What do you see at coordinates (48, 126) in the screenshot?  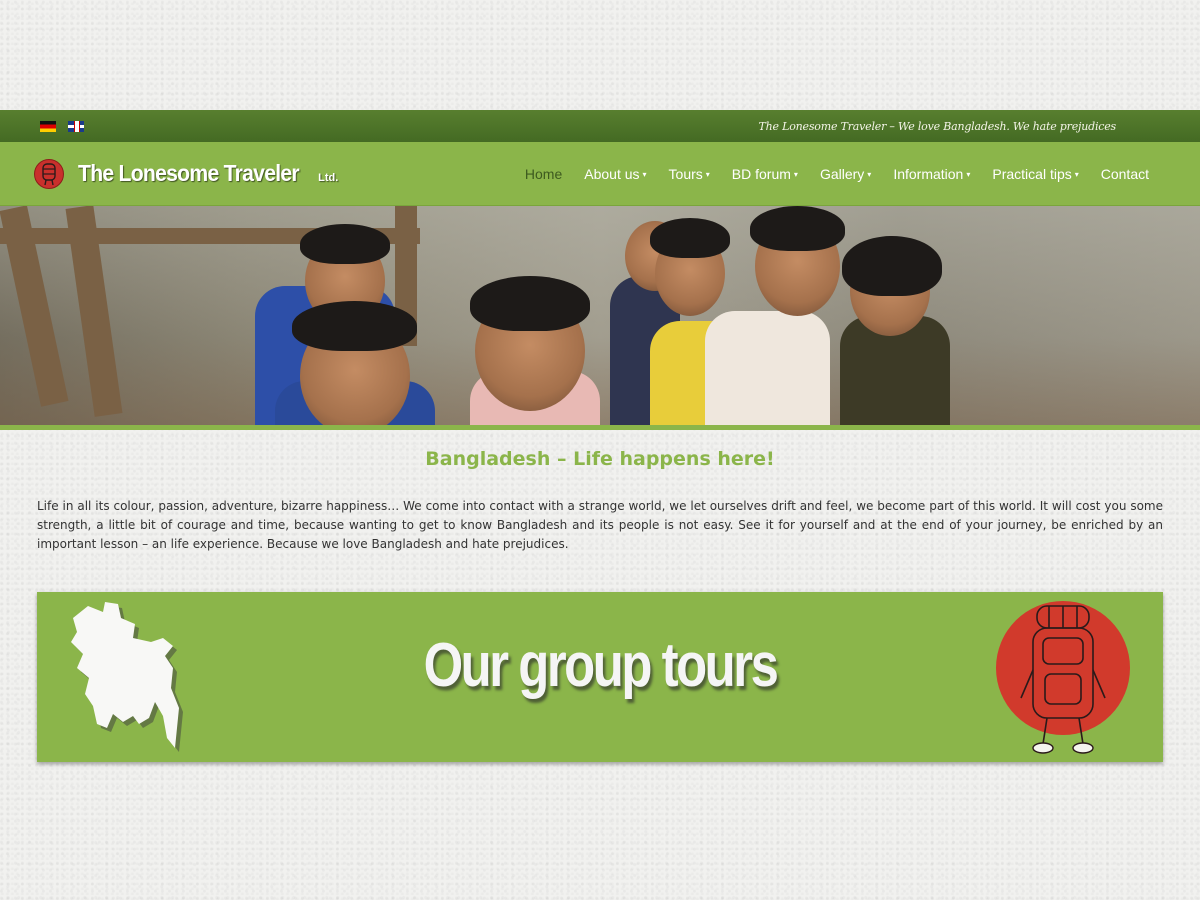 I see `flag-de-icon` at bounding box center [48, 126].